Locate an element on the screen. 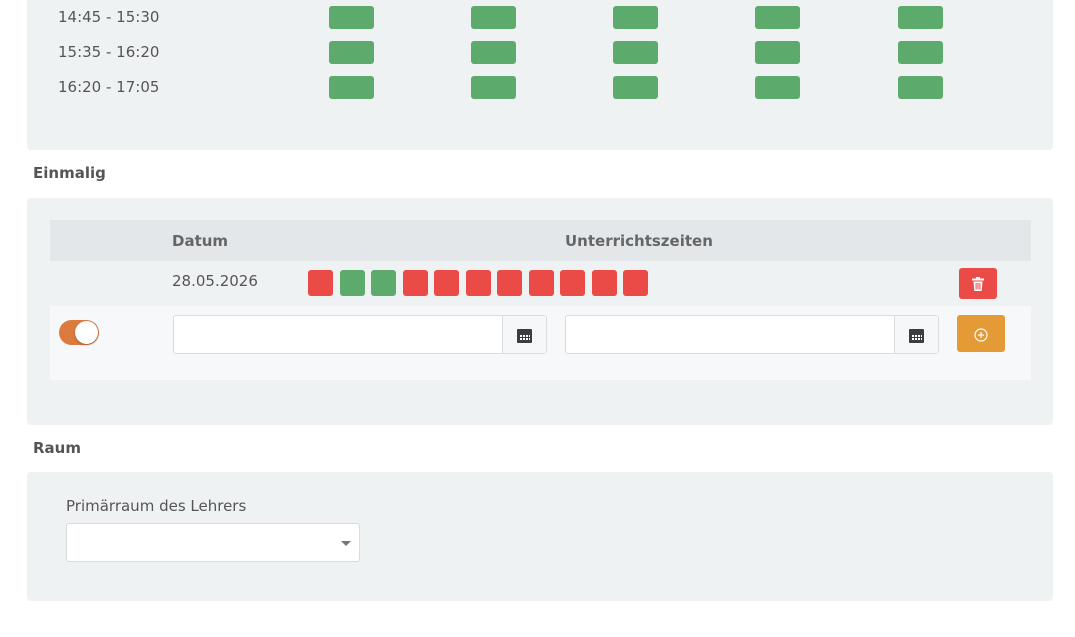  date-to-group is located at coordinates (752, 334).